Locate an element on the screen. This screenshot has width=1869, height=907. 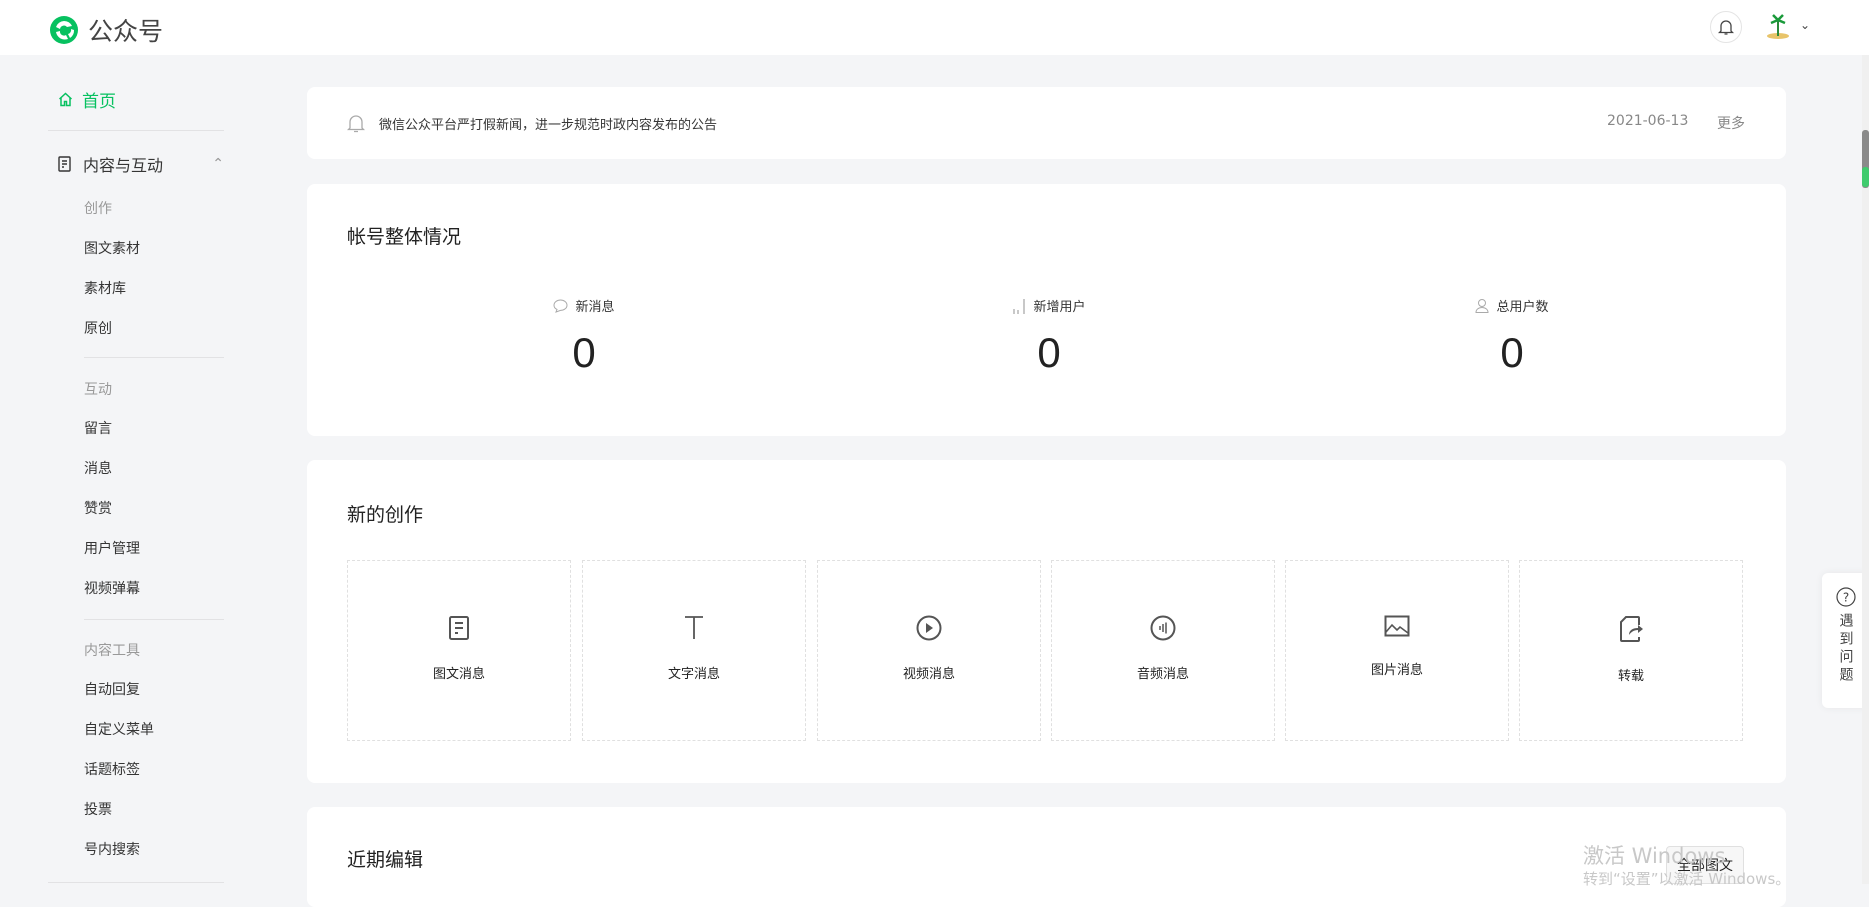
sidebar-item: 赞赏 is located at coordinates (98, 508).